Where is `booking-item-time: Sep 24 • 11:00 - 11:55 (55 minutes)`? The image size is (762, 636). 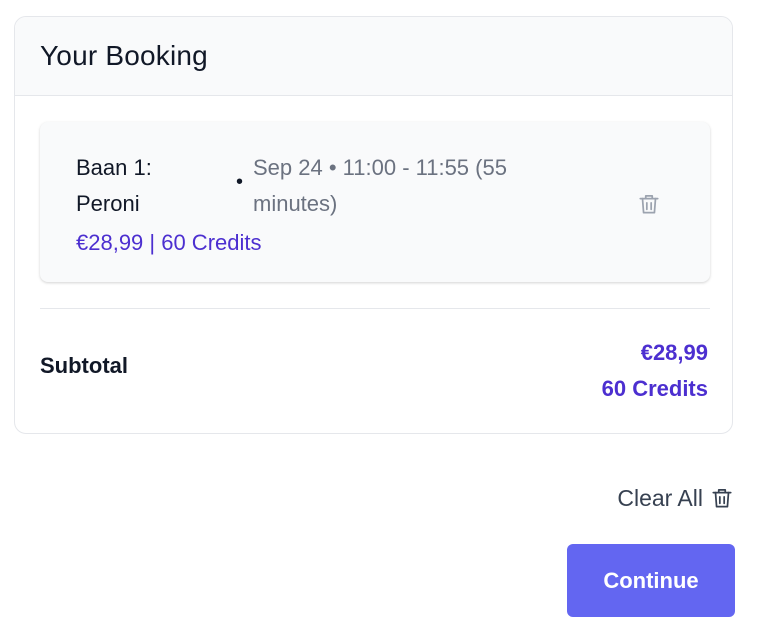 booking-item-time: Sep 24 • 11:00 - 11:55 (55 minutes) is located at coordinates (380, 185).